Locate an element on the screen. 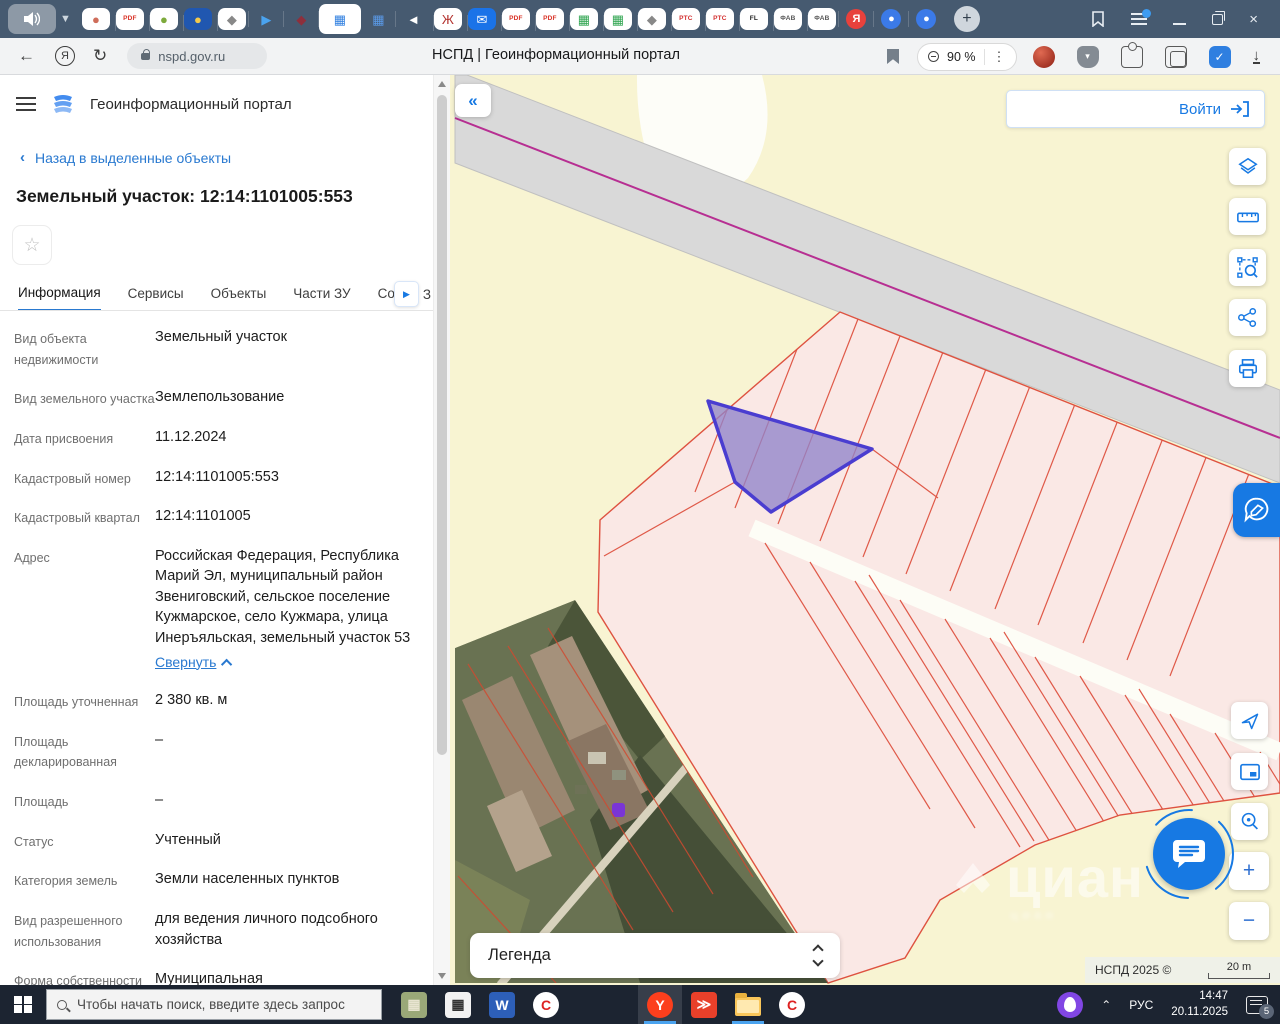 The height and width of the screenshot is (1024, 1280). tab-services: Сервисы is located at coordinates (156, 298).